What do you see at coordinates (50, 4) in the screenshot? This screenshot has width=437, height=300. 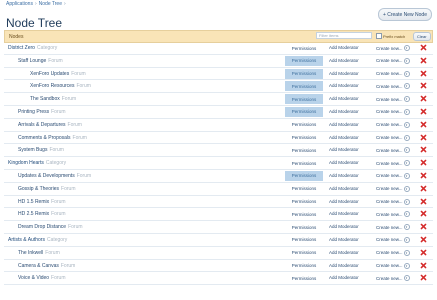 I see `breadcrumb-item-node-tree: Node Tree` at bounding box center [50, 4].